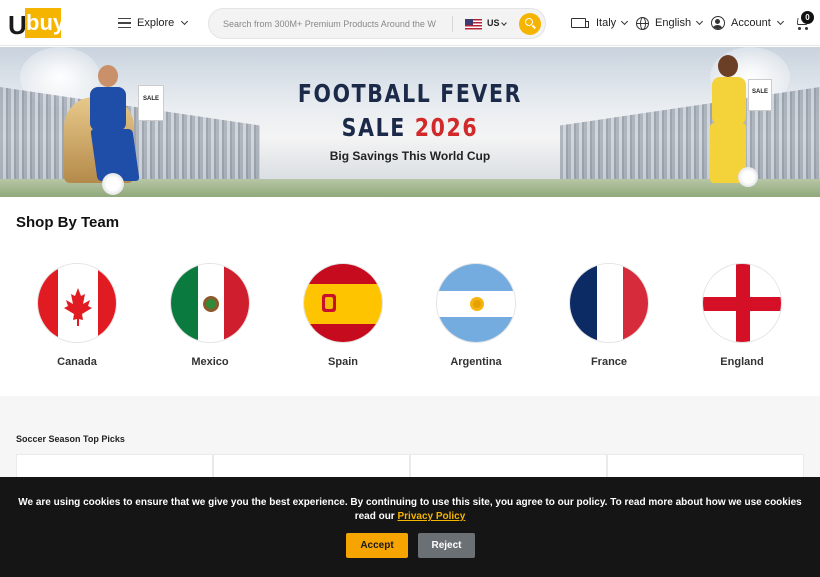  Describe the element at coordinates (609, 362) in the screenshot. I see `team-name: France` at that location.